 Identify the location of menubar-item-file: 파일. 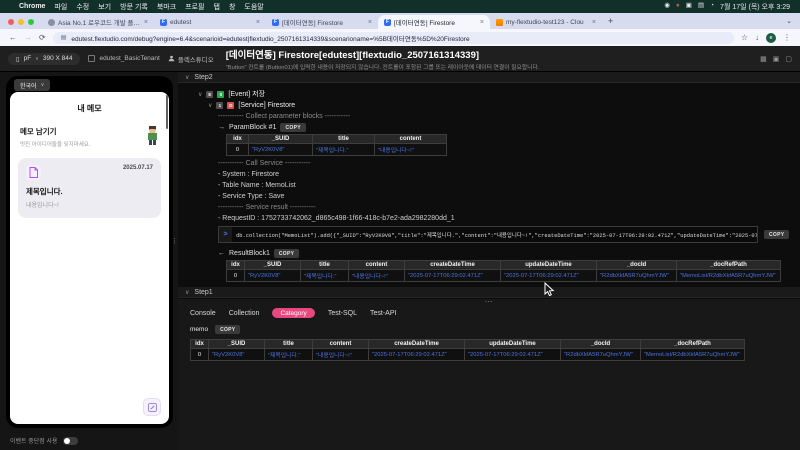
(60, 7).